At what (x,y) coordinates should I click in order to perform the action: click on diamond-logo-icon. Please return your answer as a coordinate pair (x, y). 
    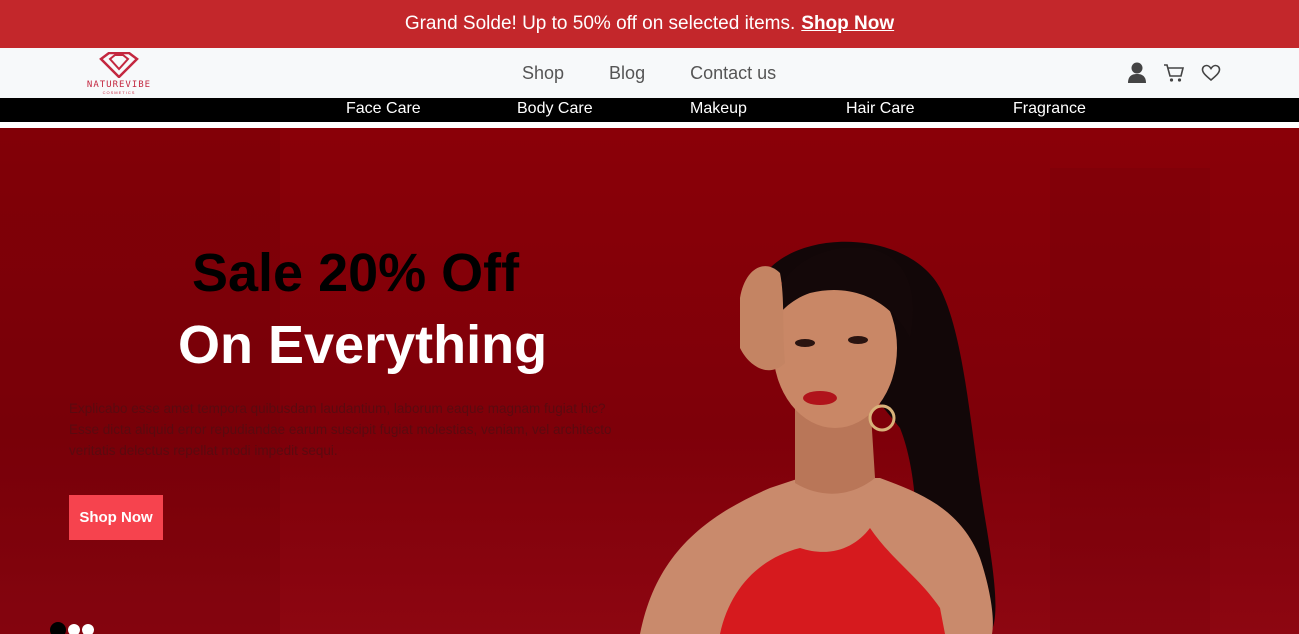
    Looking at the image, I should click on (119, 65).